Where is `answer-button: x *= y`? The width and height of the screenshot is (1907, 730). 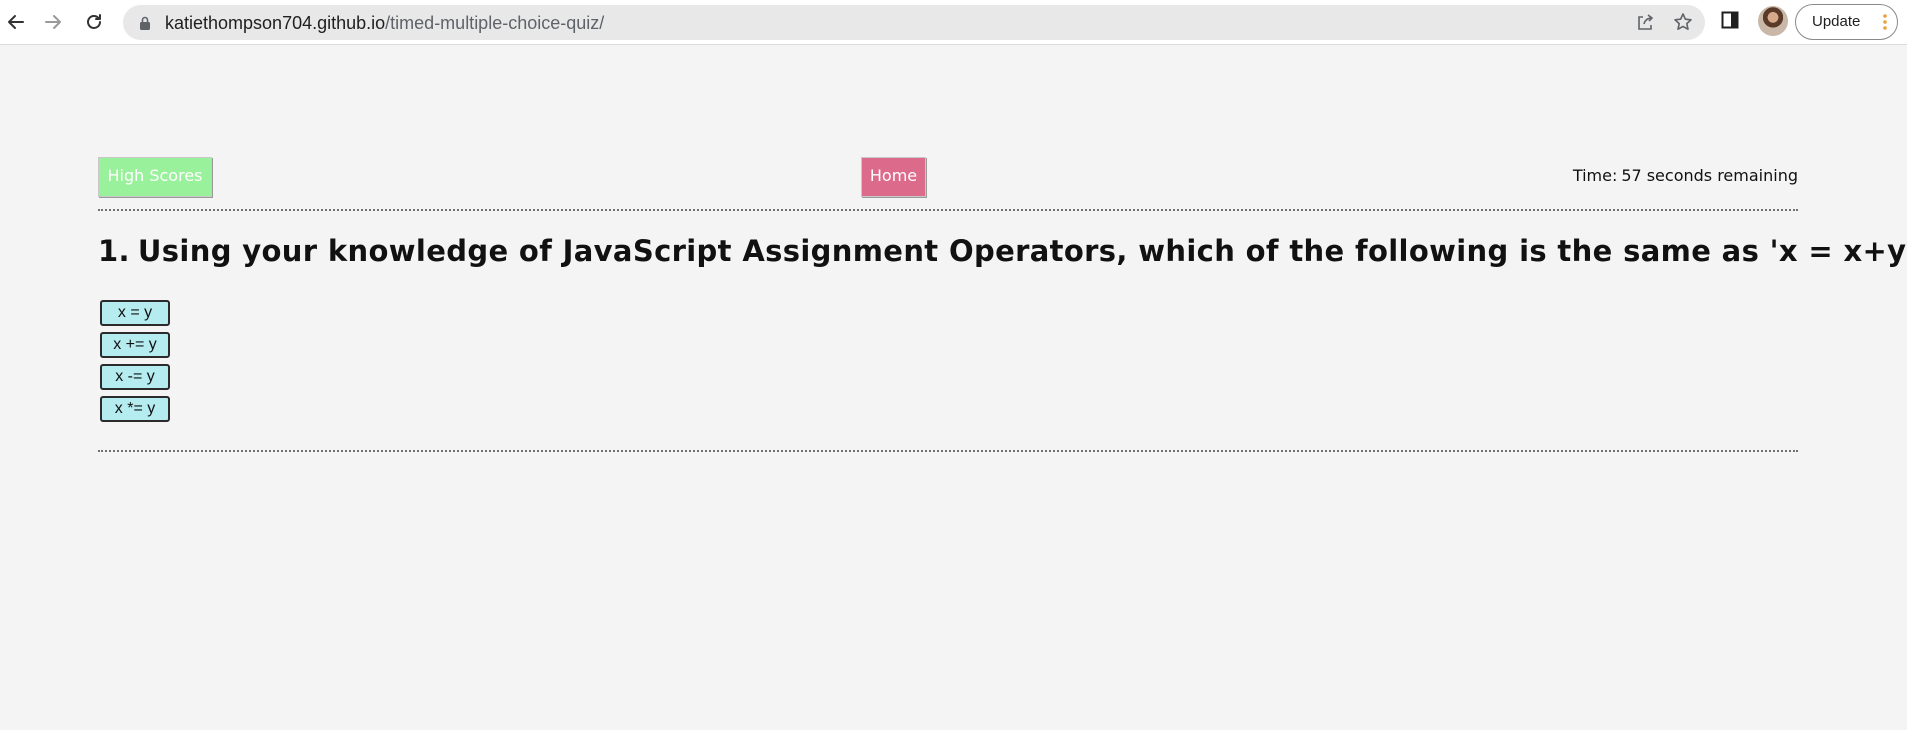
answer-button: x *= y is located at coordinates (135, 409).